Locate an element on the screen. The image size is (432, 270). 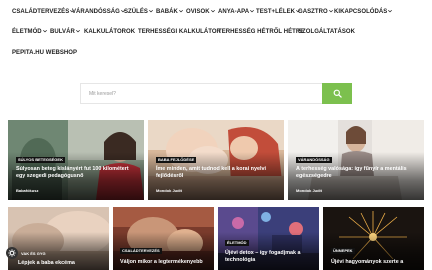
nav-item-label: KIKAPCSOLÓDÁS is located at coordinates (361, 12).